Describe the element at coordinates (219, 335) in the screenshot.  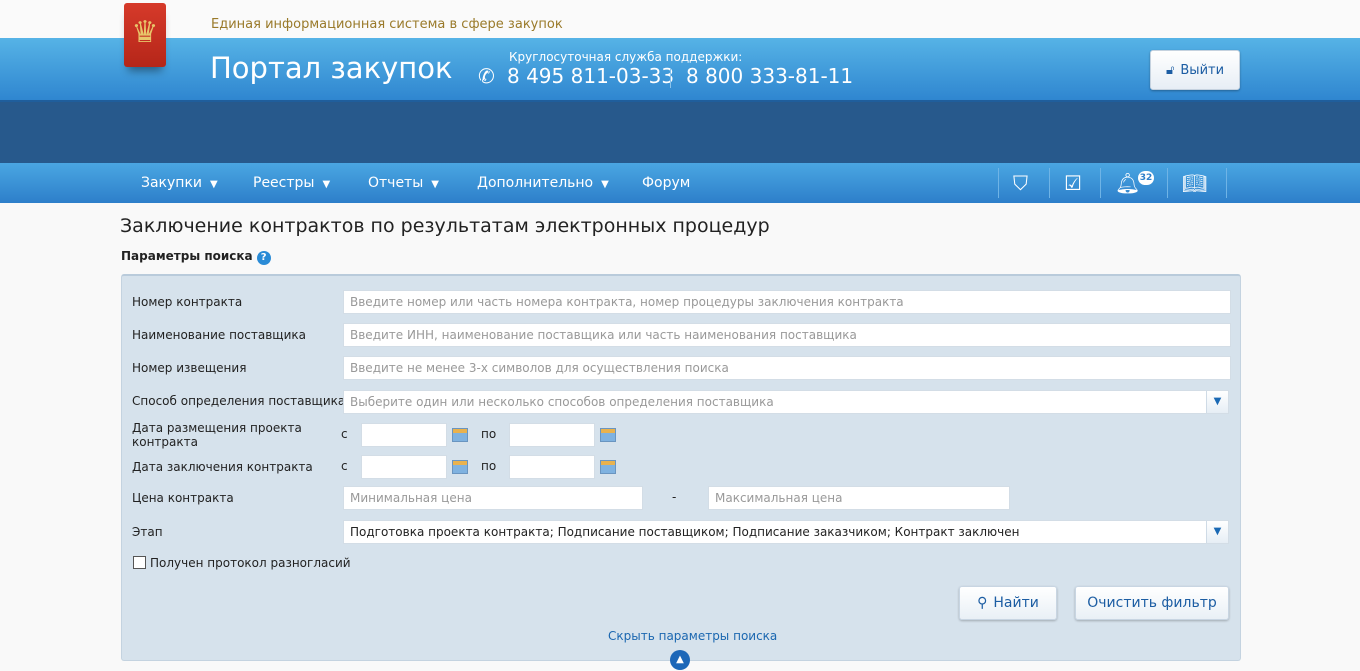
I see `supplier-label: Наименование поставщика` at that location.